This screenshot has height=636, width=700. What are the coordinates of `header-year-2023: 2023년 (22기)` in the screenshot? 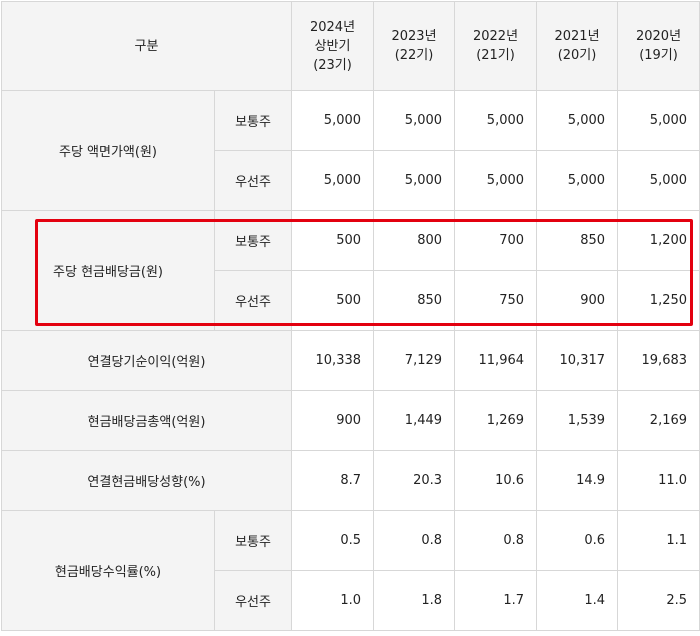 It's located at (414, 46).